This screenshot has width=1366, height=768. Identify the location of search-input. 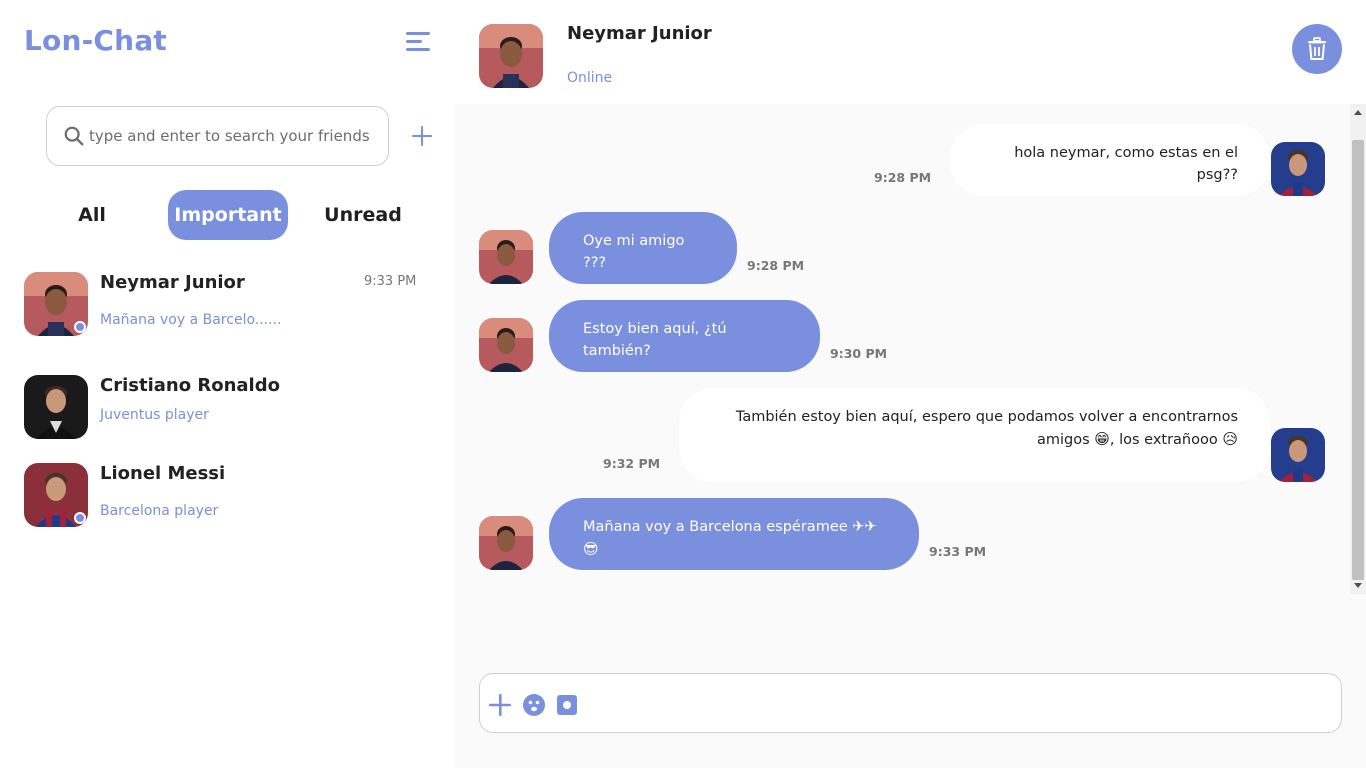
(231, 136).